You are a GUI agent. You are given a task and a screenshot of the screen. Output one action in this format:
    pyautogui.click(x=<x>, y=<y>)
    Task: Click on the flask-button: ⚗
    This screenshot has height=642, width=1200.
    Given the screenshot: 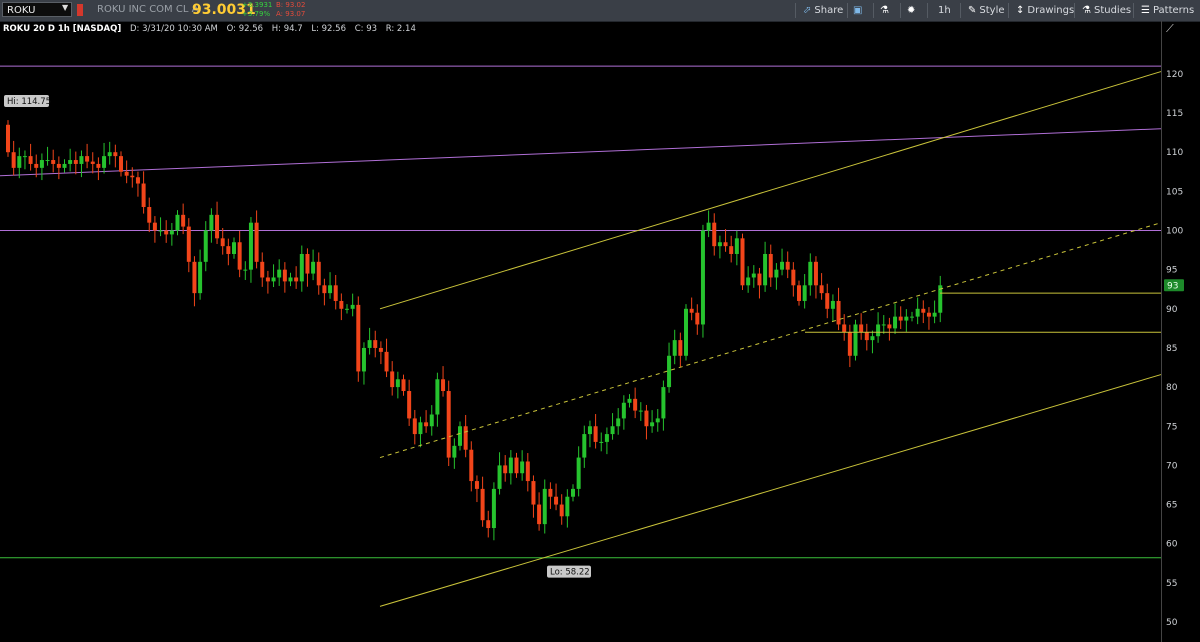 What is the action you would take?
    pyautogui.click(x=886, y=10)
    